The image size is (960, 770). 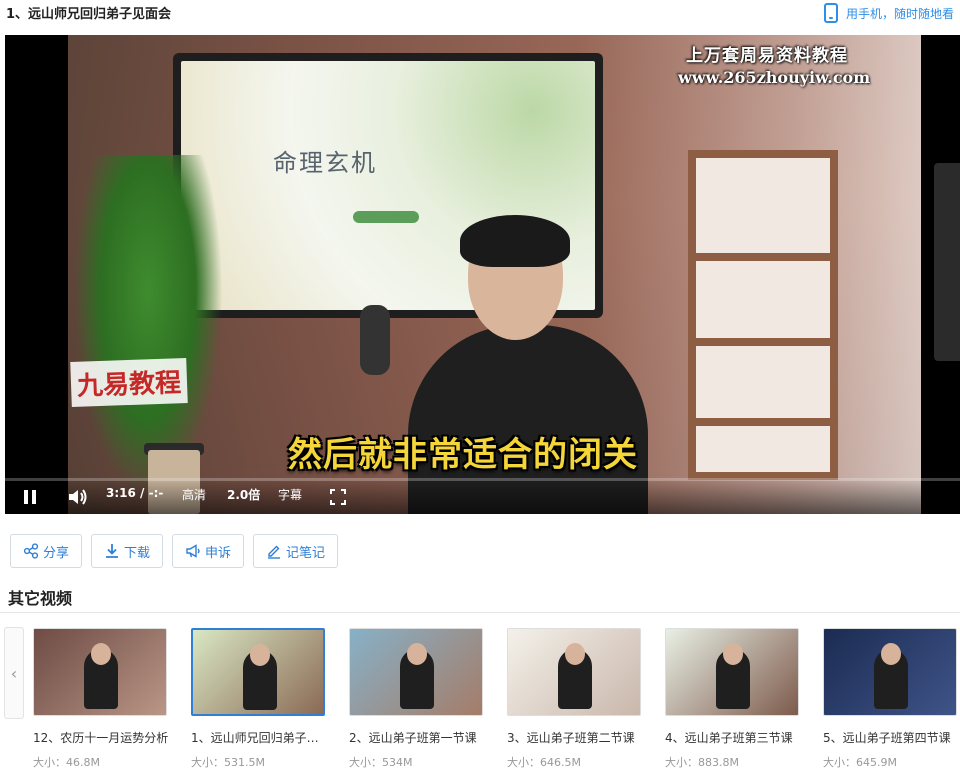 I want to click on share-label: 分享, so click(x=56, y=553).